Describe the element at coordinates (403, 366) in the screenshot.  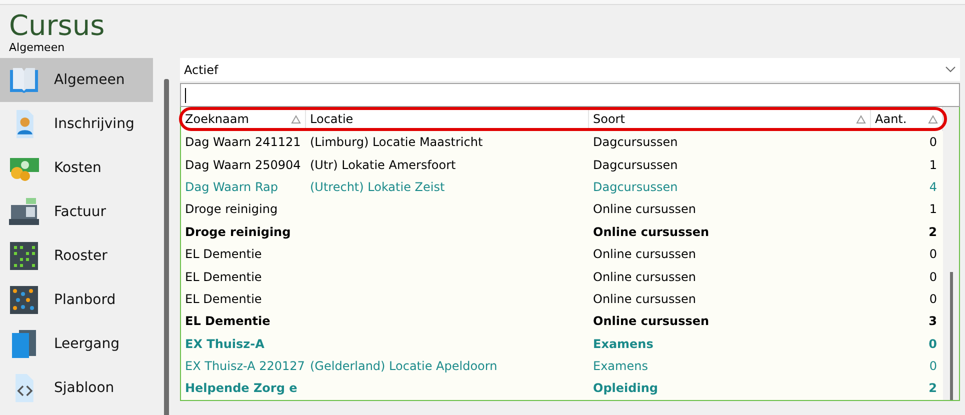
I see `table-cell-text: (Gelderland) Locatie Apeldoorn` at that location.